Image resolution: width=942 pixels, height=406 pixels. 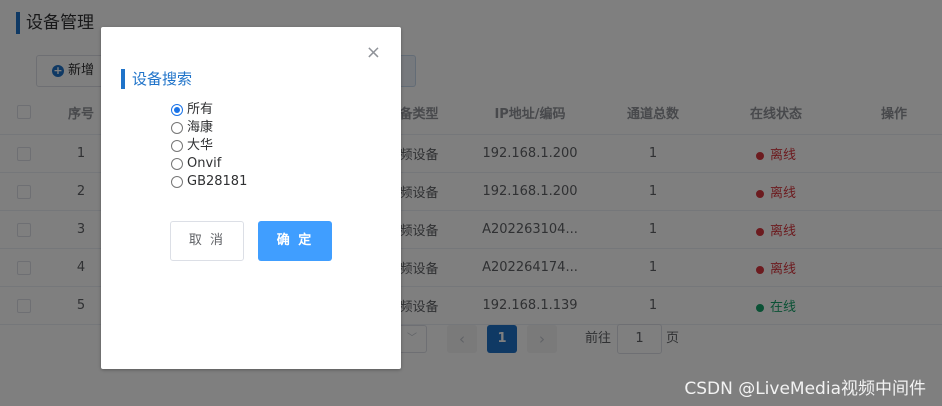 What do you see at coordinates (373, 53) in the screenshot?
I see `close-icon: ×` at bounding box center [373, 53].